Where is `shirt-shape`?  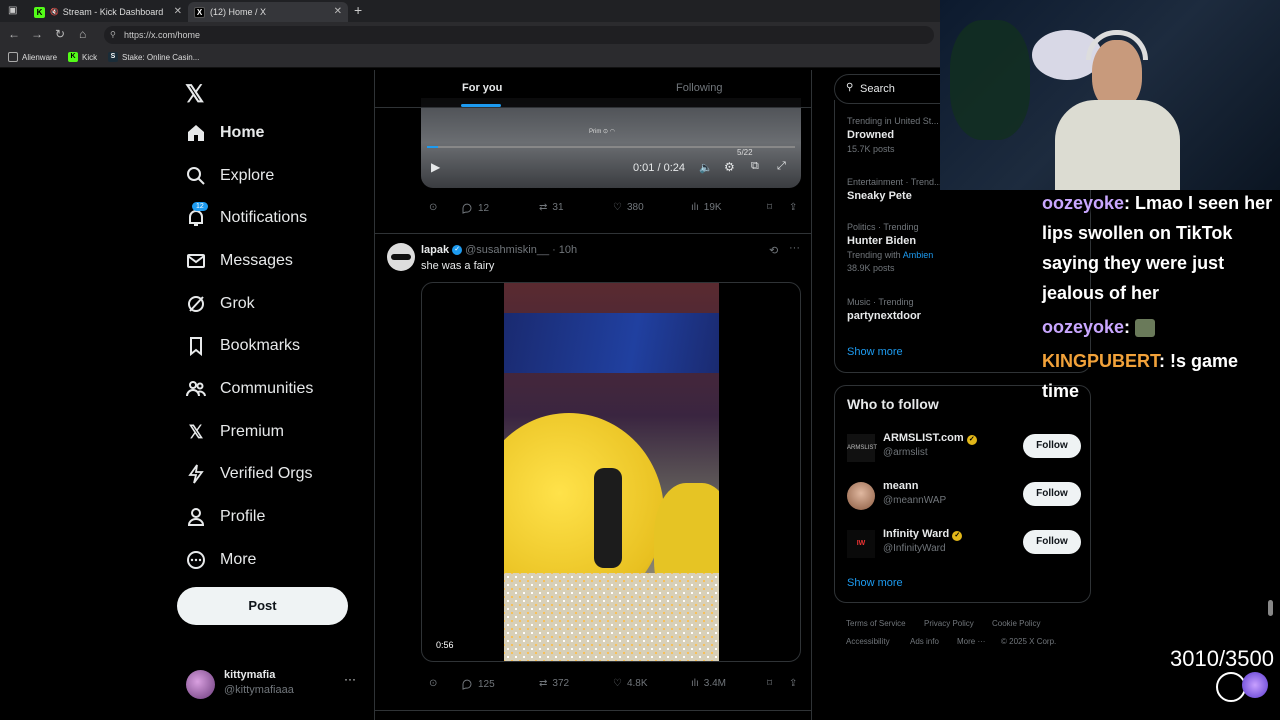
shirt-shape is located at coordinates (1117, 145).